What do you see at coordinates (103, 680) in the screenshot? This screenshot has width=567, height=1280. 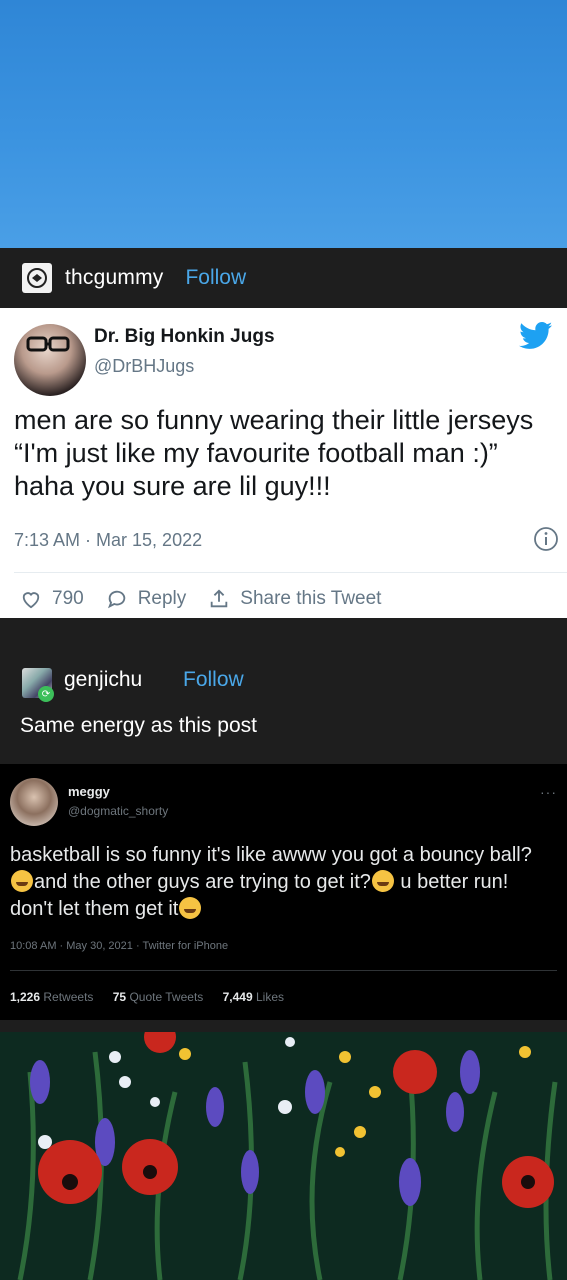 I see `reblogger-username: genjichu` at bounding box center [103, 680].